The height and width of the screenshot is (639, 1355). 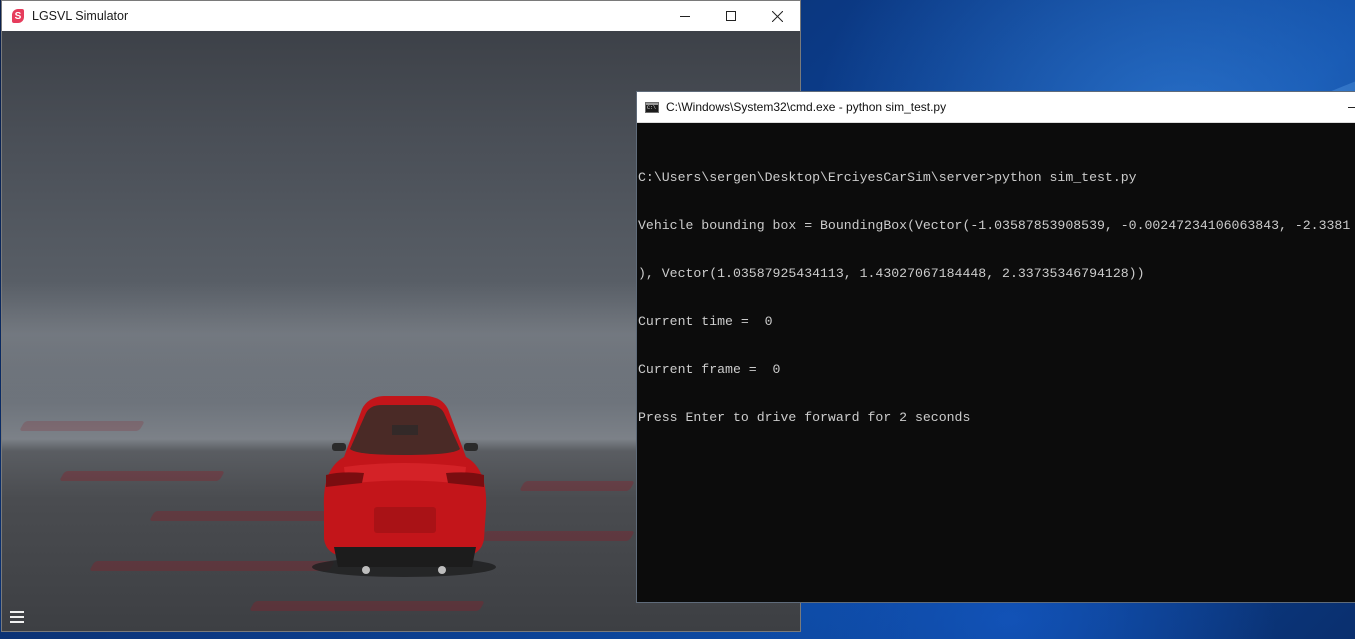 What do you see at coordinates (652, 107) in the screenshot?
I see `cmd-icon` at bounding box center [652, 107].